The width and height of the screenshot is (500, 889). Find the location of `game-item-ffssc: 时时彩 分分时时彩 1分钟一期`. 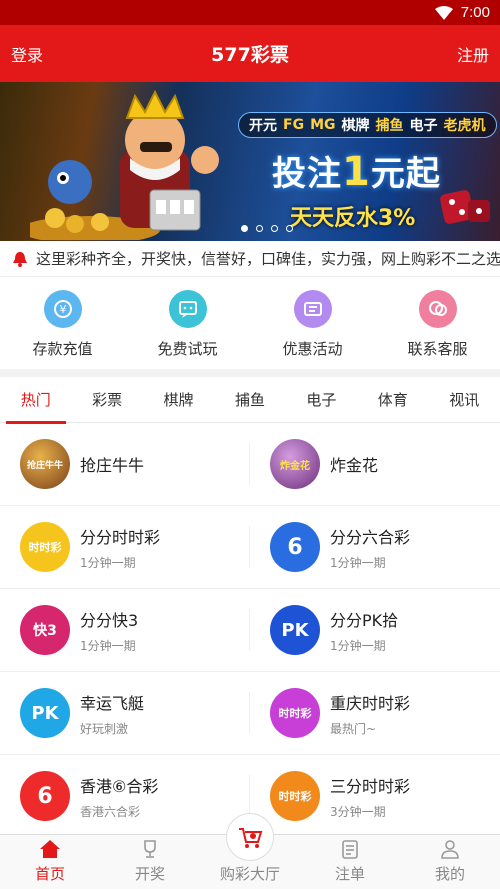

game-item-ffssc: 时时彩 分分时时彩 1分钟一期 is located at coordinates (125, 547).